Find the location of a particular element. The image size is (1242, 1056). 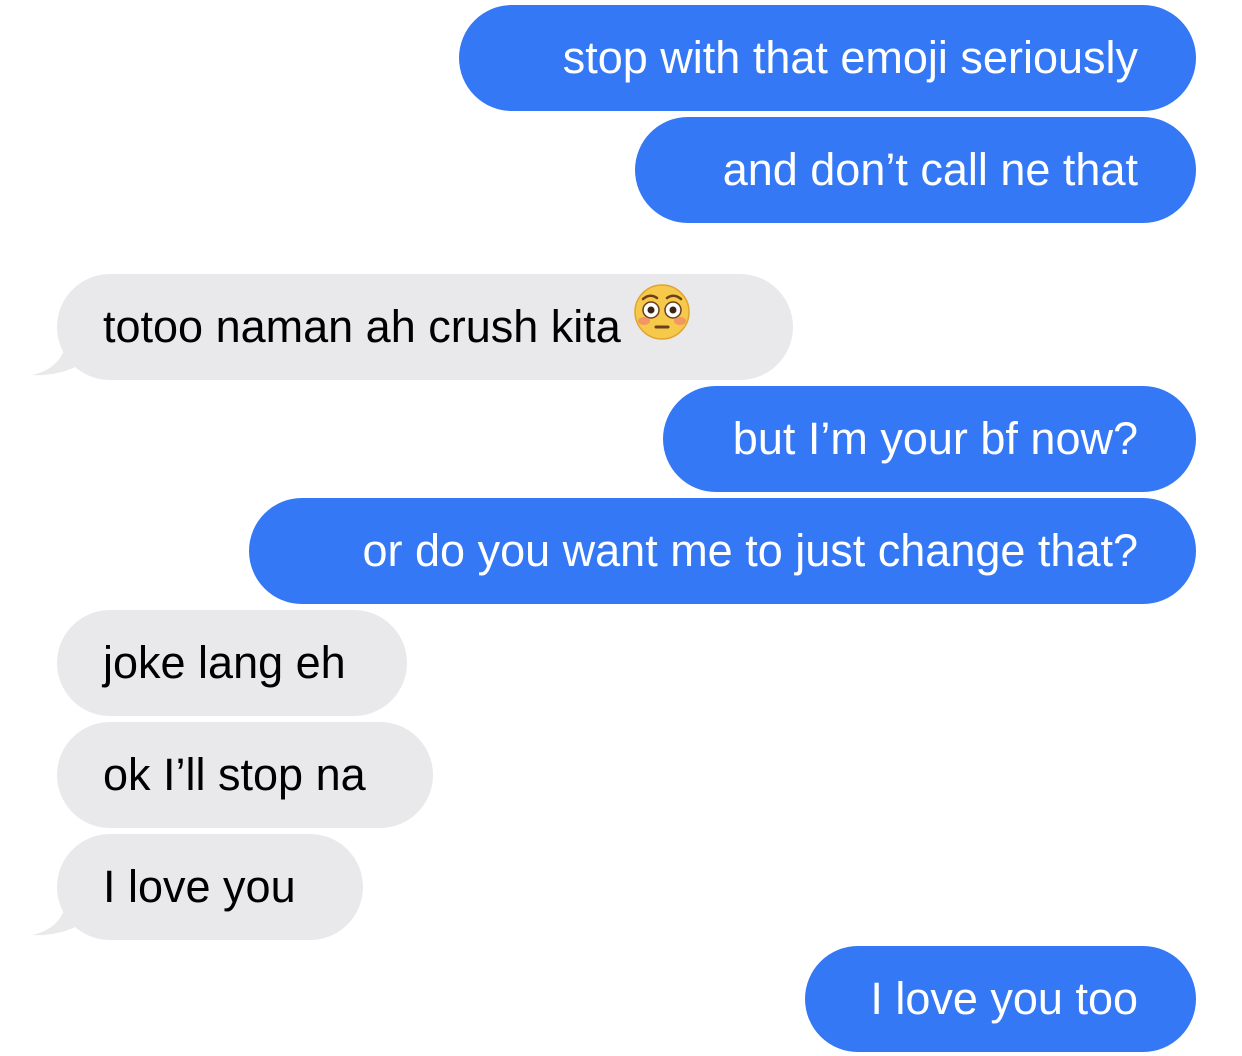

sent-message-bubble: stop with that emoji seriously is located at coordinates (827, 58).